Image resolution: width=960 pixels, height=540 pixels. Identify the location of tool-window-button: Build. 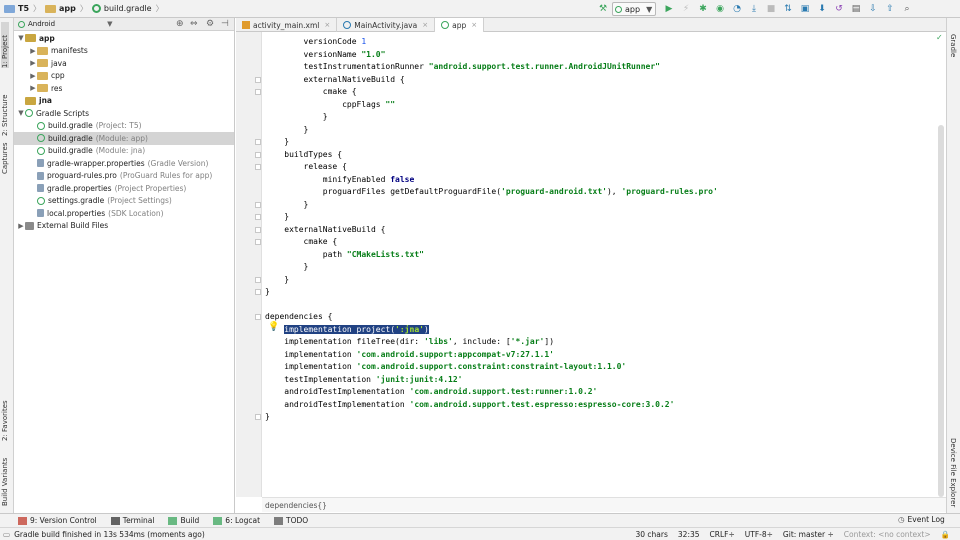
(183, 520).